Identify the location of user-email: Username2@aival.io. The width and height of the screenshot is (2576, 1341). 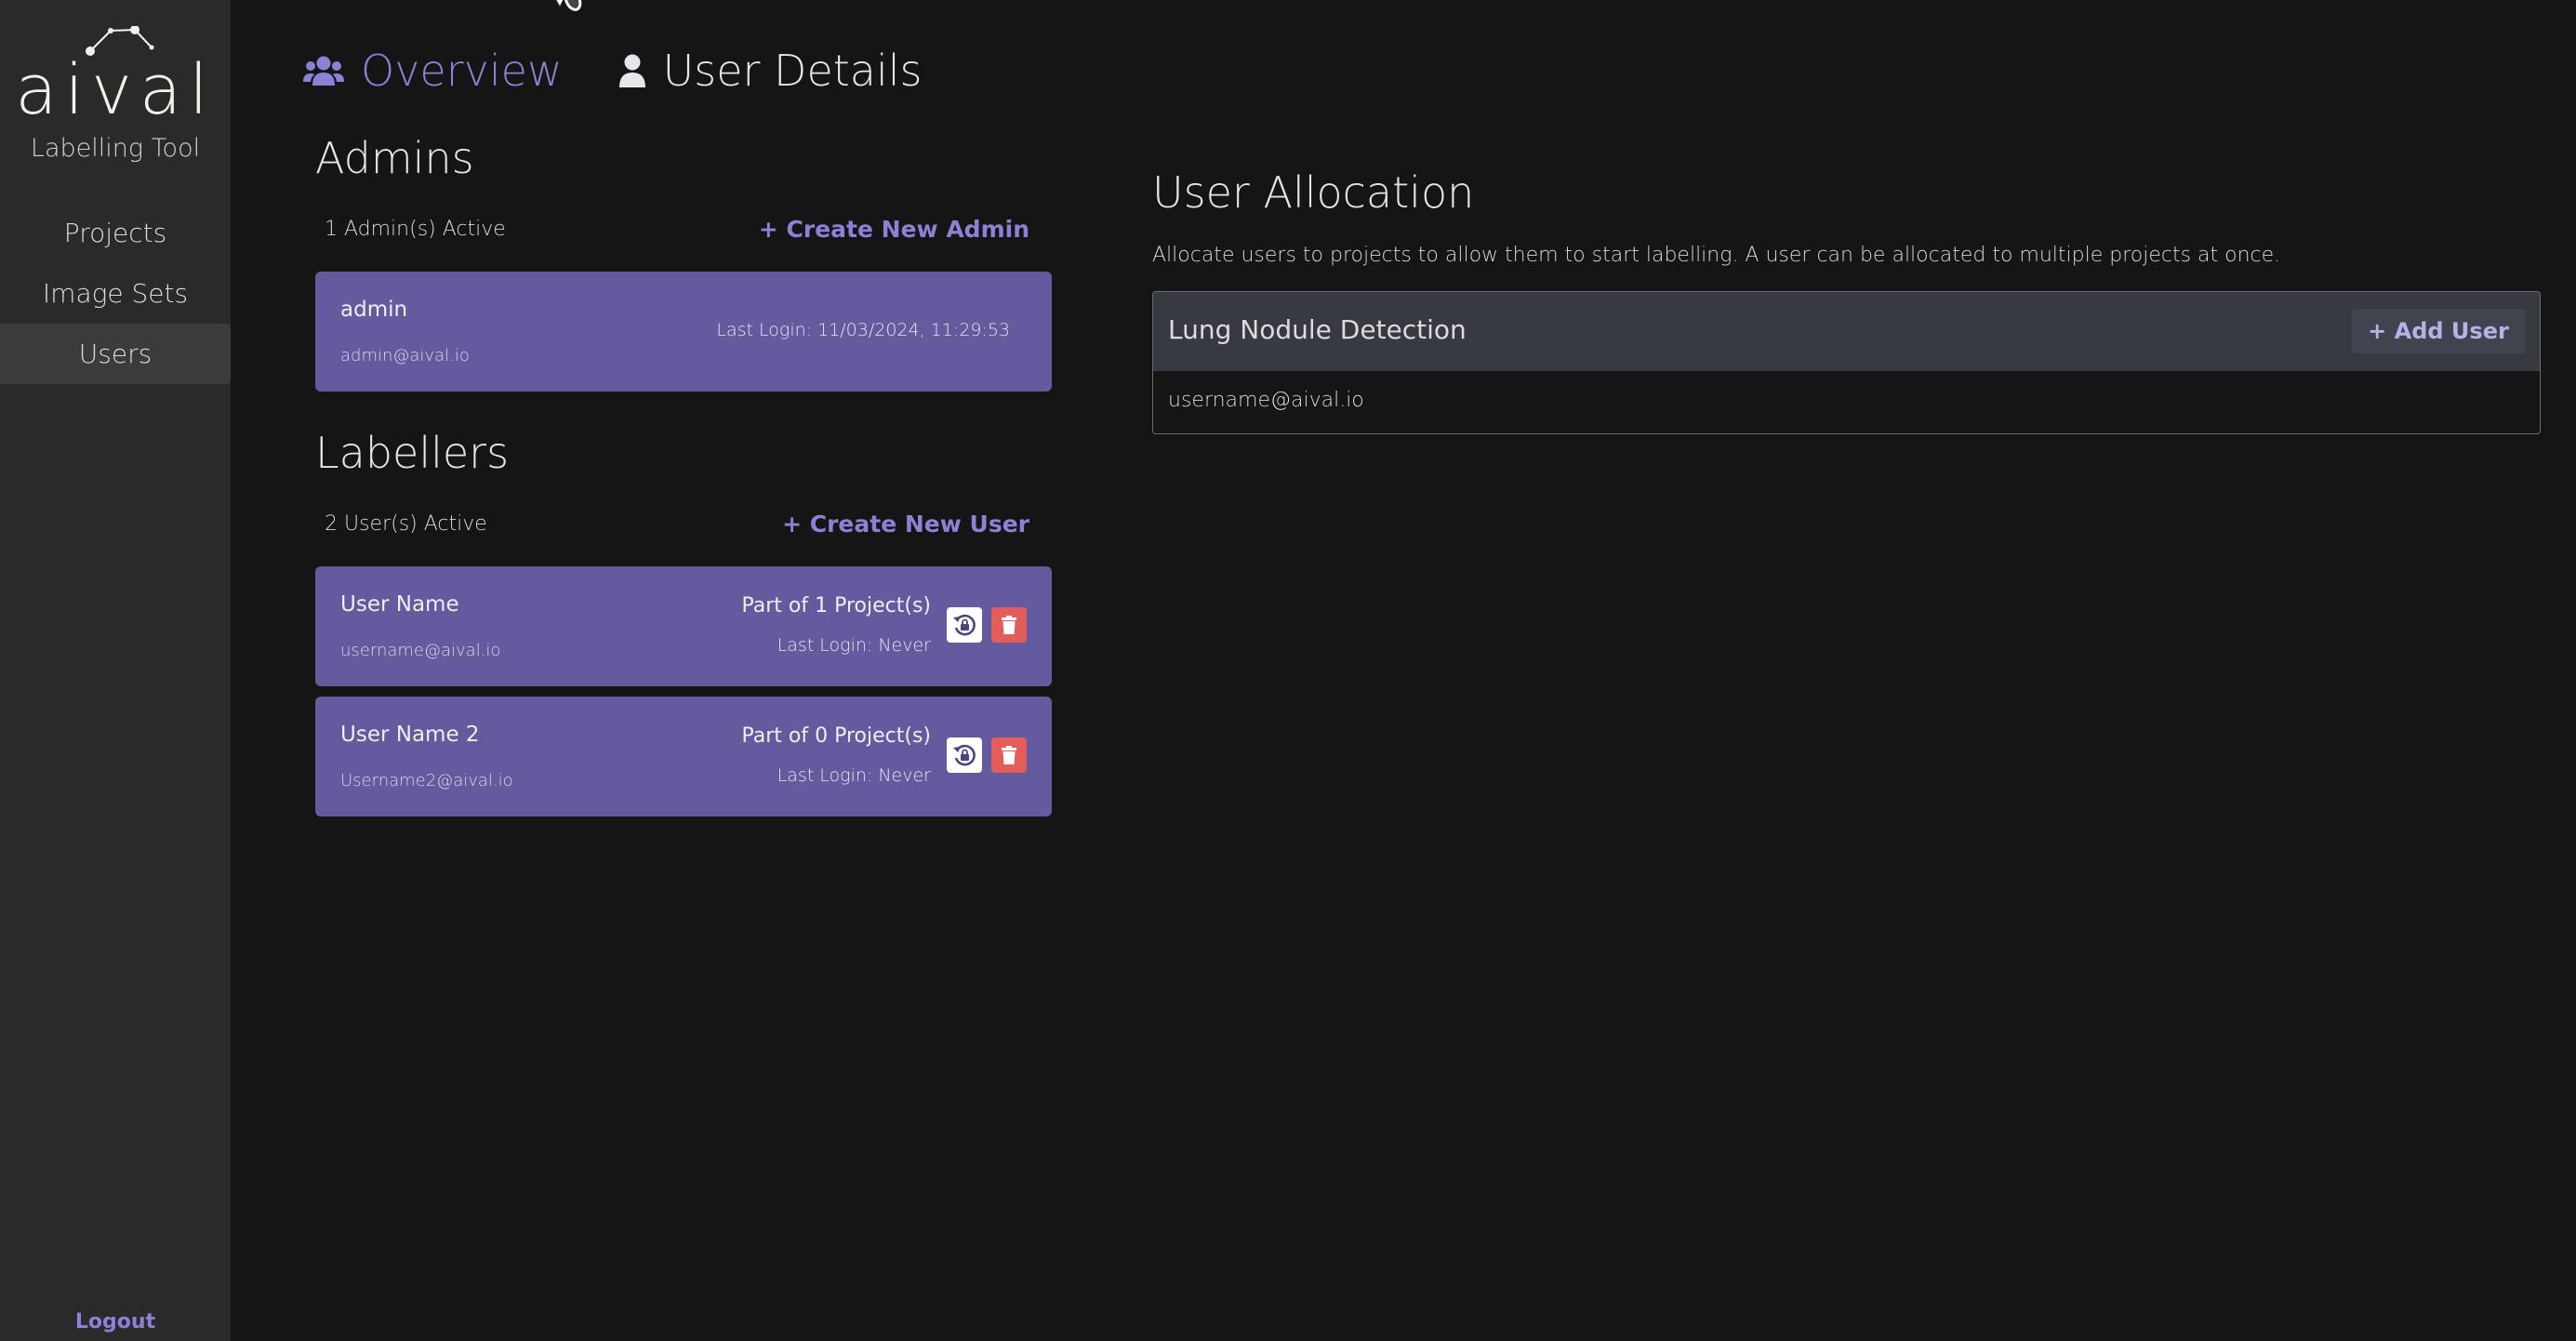
(426, 780).